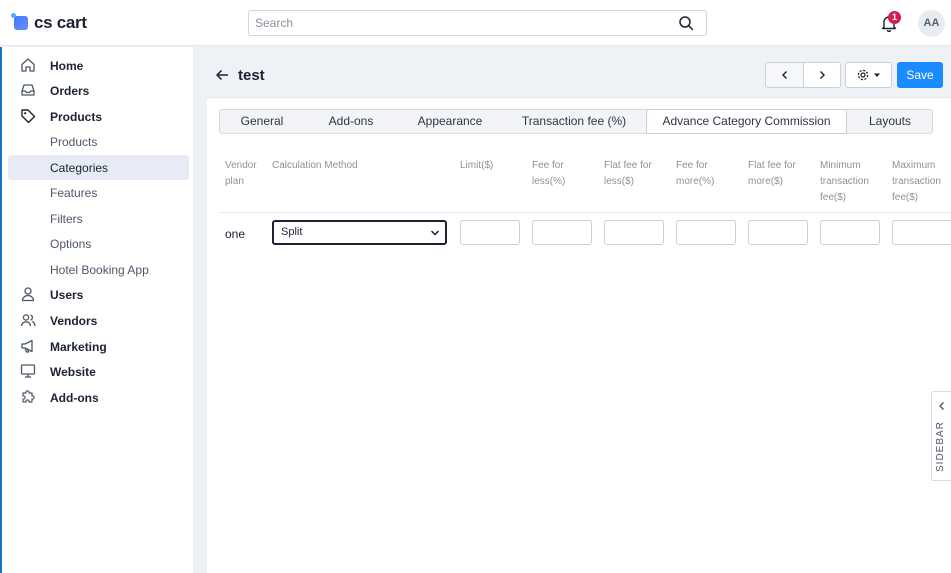 This screenshot has width=951, height=573. What do you see at coordinates (292, 232) in the screenshot?
I see `calculation-method-value: Split` at bounding box center [292, 232].